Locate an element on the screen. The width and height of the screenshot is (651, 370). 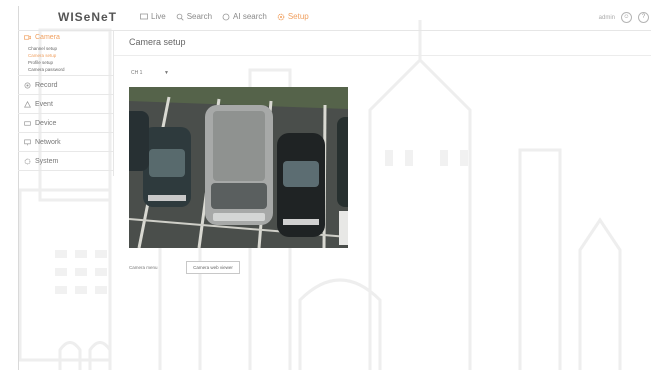
sidebar-section-device: Device is located at coordinates (65, 123).